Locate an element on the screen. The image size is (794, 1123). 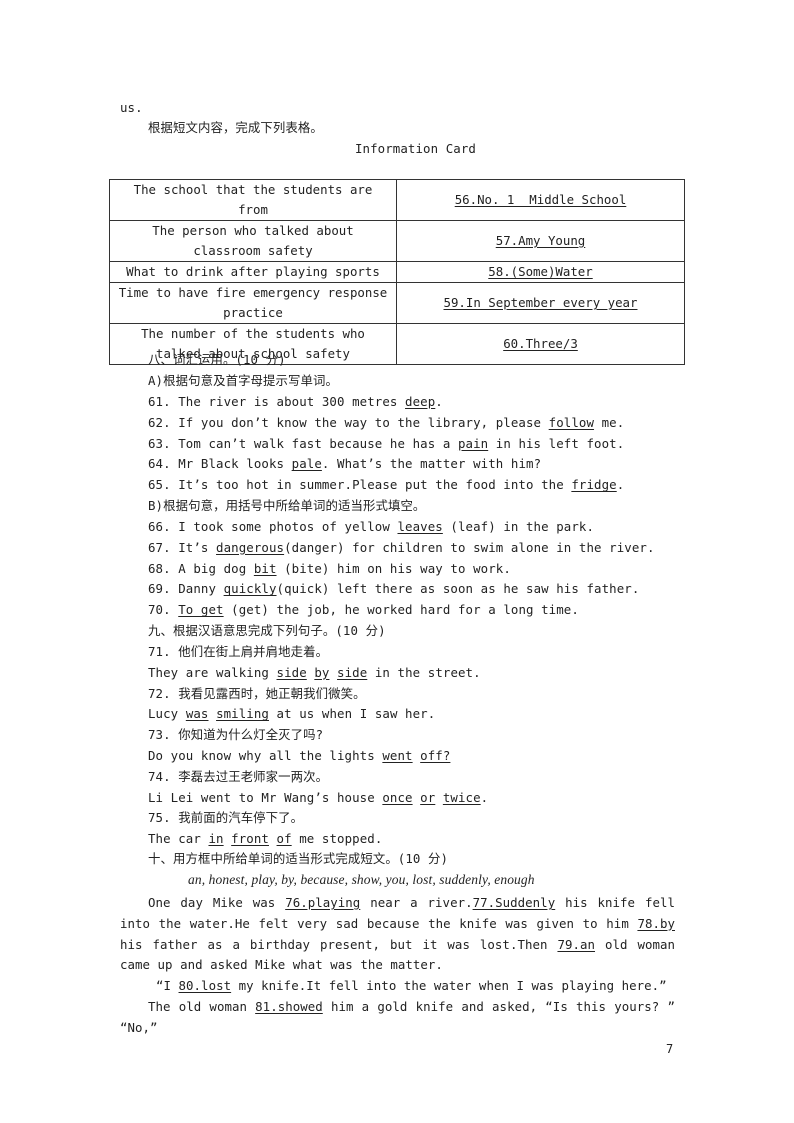
answer-text: 59.In September every year is located at coordinates (540, 302).